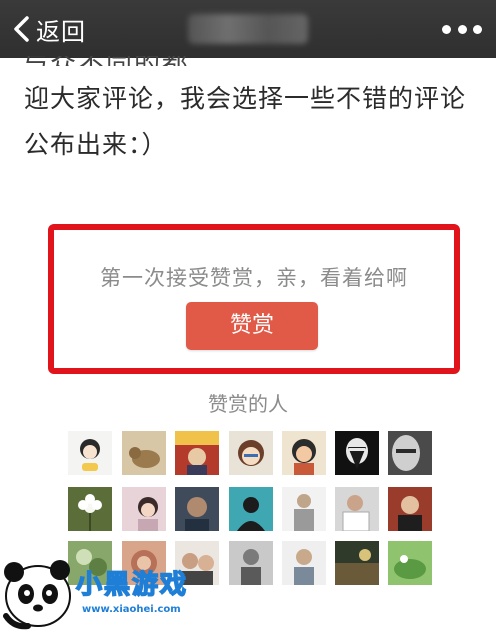  What do you see at coordinates (245, 121) in the screenshot?
I see `article-paragraph: 迎大家评论，我会选择一些不错的评论公布出来：）` at bounding box center [245, 121].